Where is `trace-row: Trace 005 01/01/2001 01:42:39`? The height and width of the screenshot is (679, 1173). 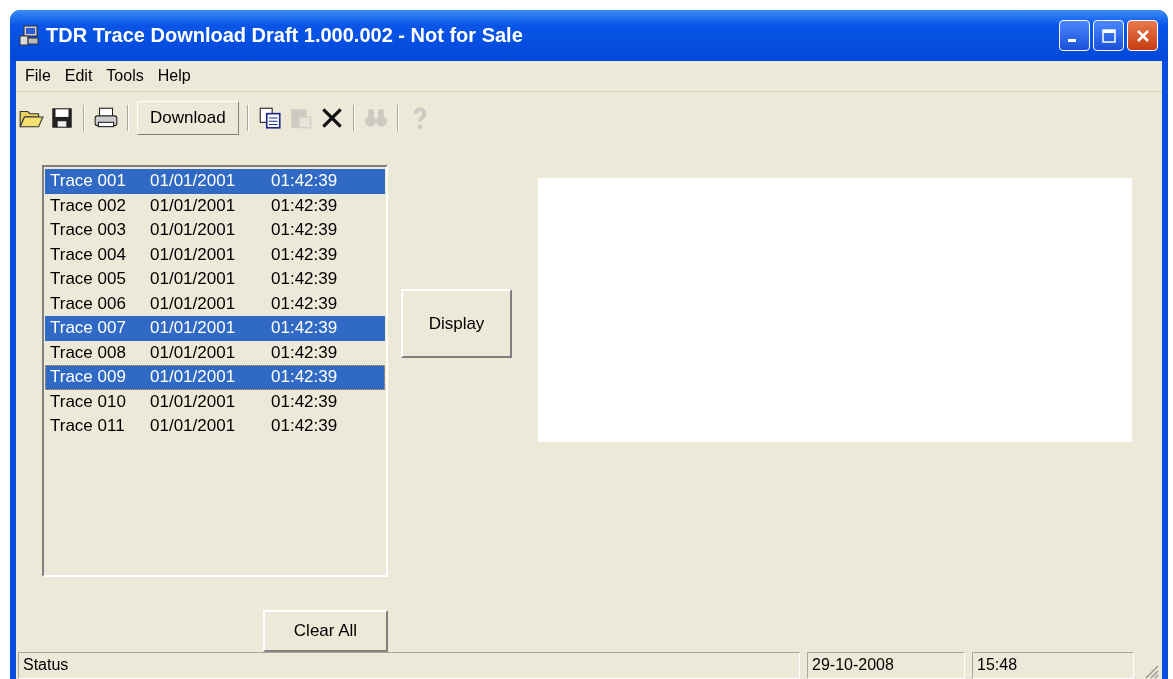
trace-row: Trace 005 01/01/2001 01:42:39 is located at coordinates (215, 279).